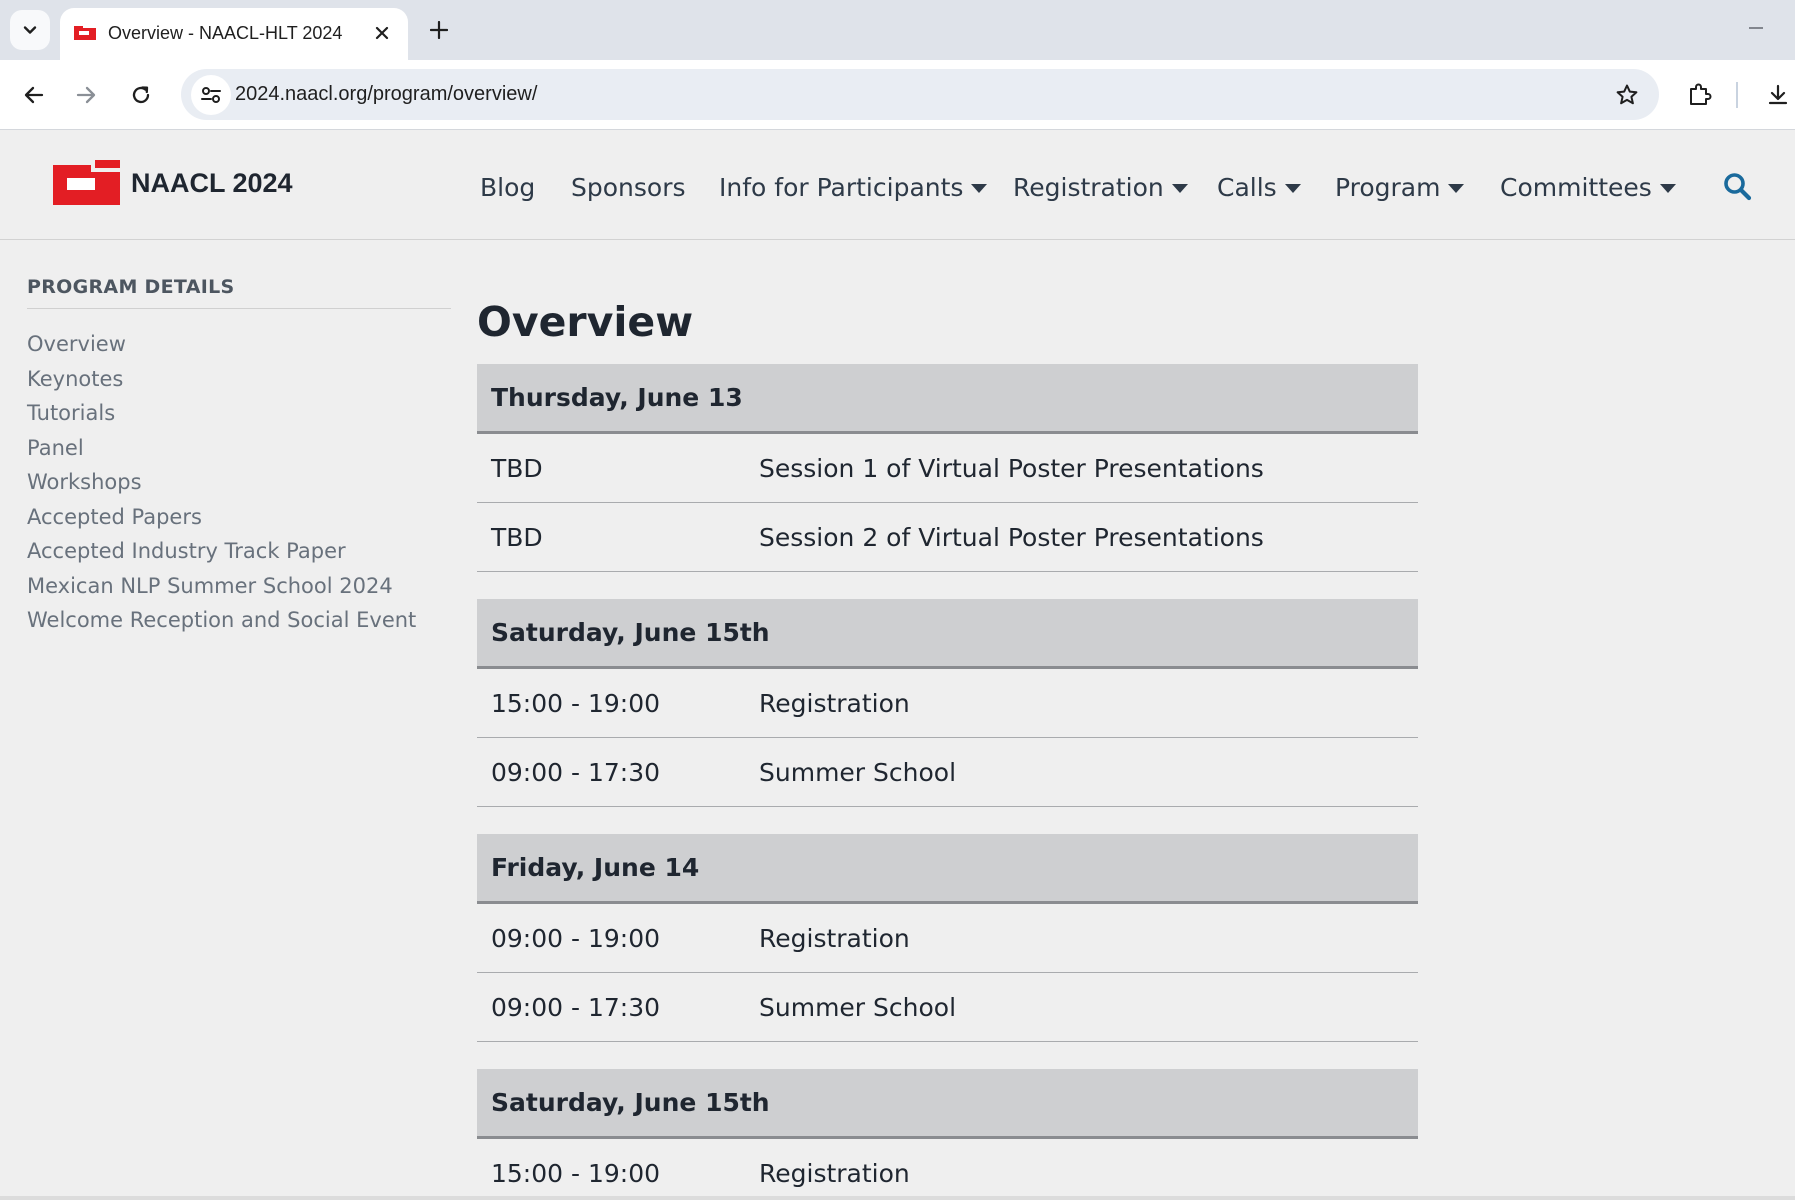 The image size is (1795, 1200). Describe the element at coordinates (1576, 187) in the screenshot. I see `nav-label: Committees` at that location.